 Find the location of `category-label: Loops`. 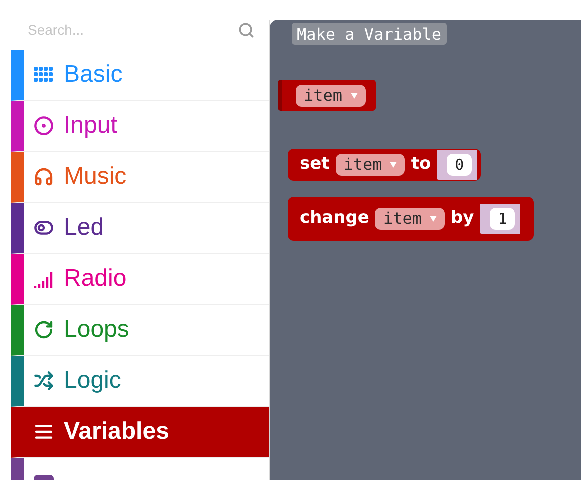

category-label: Loops is located at coordinates (97, 330).